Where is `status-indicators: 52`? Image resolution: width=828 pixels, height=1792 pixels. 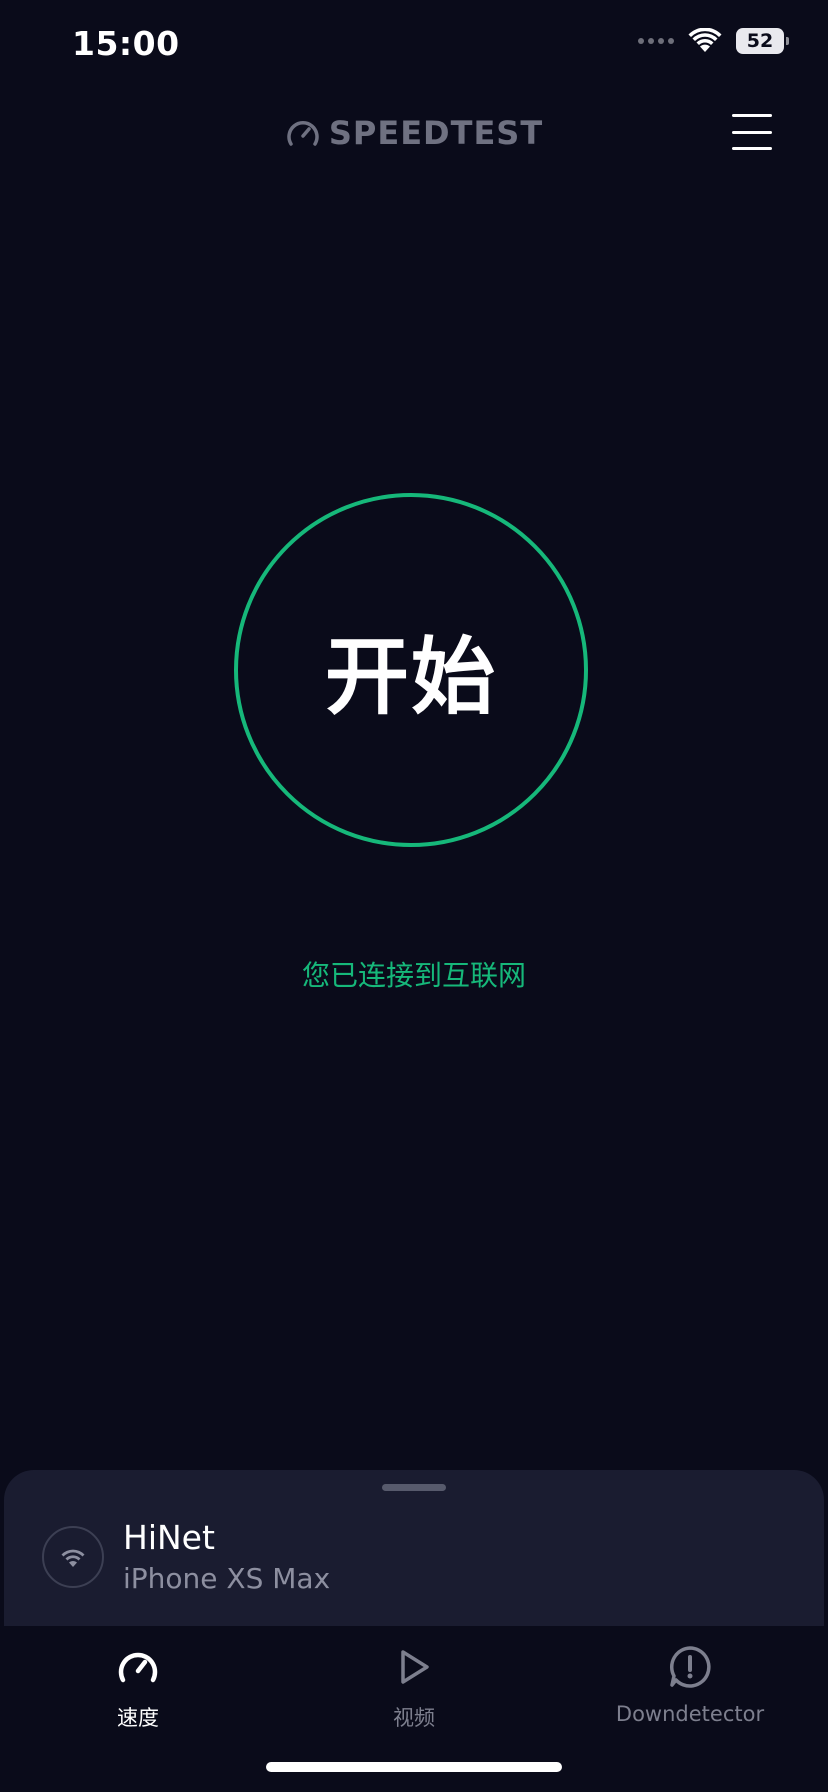
status-indicators: 52 is located at coordinates (713, 41).